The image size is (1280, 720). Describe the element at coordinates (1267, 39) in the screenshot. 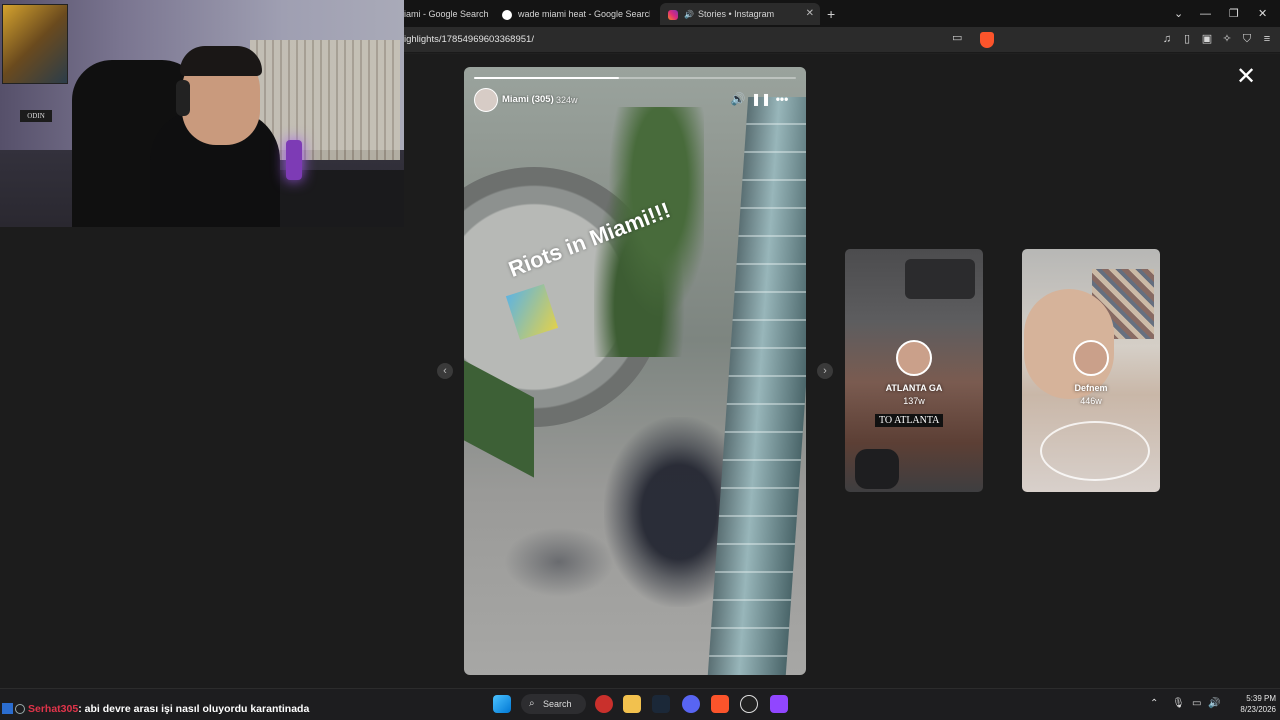

I see `menu-icon: ≡` at that location.